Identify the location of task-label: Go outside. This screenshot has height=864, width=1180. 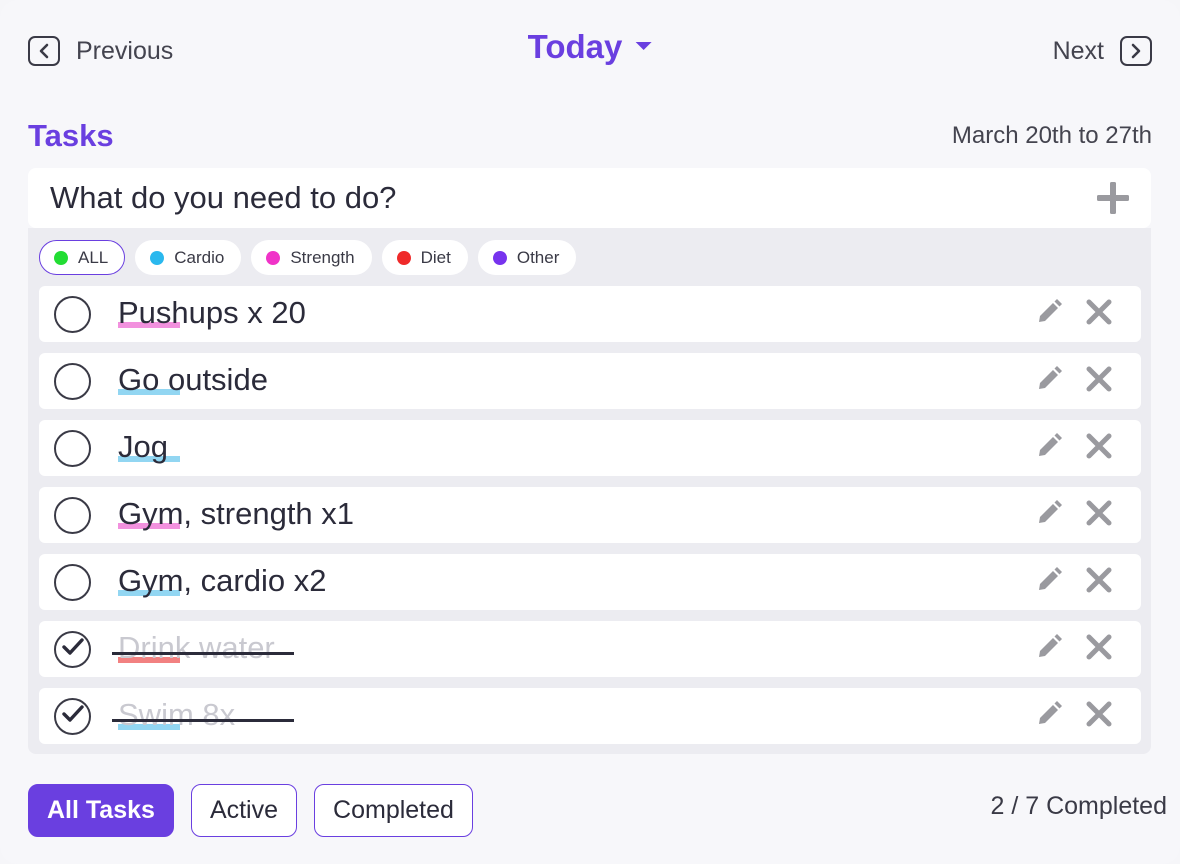
(193, 379).